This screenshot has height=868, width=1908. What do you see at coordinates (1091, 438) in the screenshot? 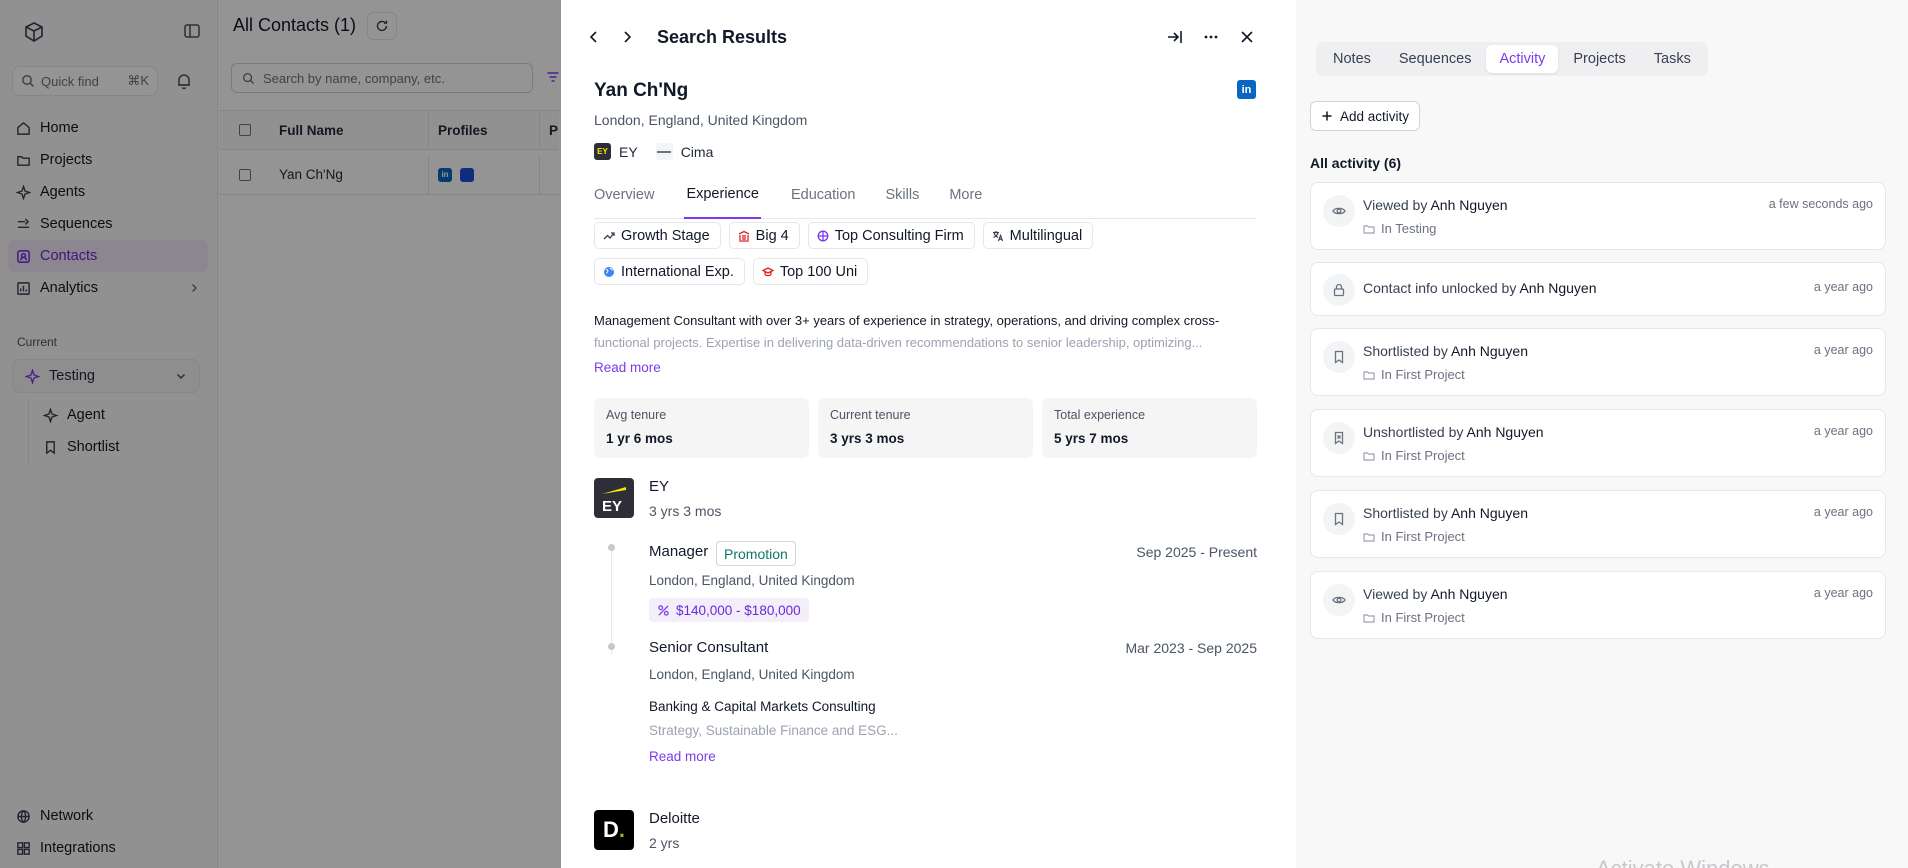
I see `stat-value: 5 yrs 7 mos` at bounding box center [1091, 438].